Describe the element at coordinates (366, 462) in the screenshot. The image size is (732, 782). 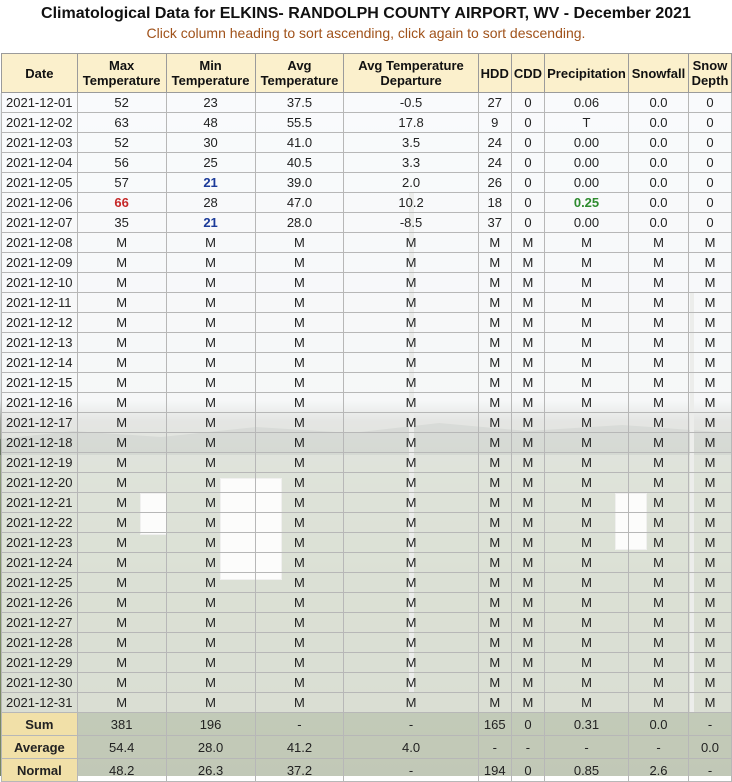
I see `table-row: 2021-12-19 M M M M M M M M M` at that location.